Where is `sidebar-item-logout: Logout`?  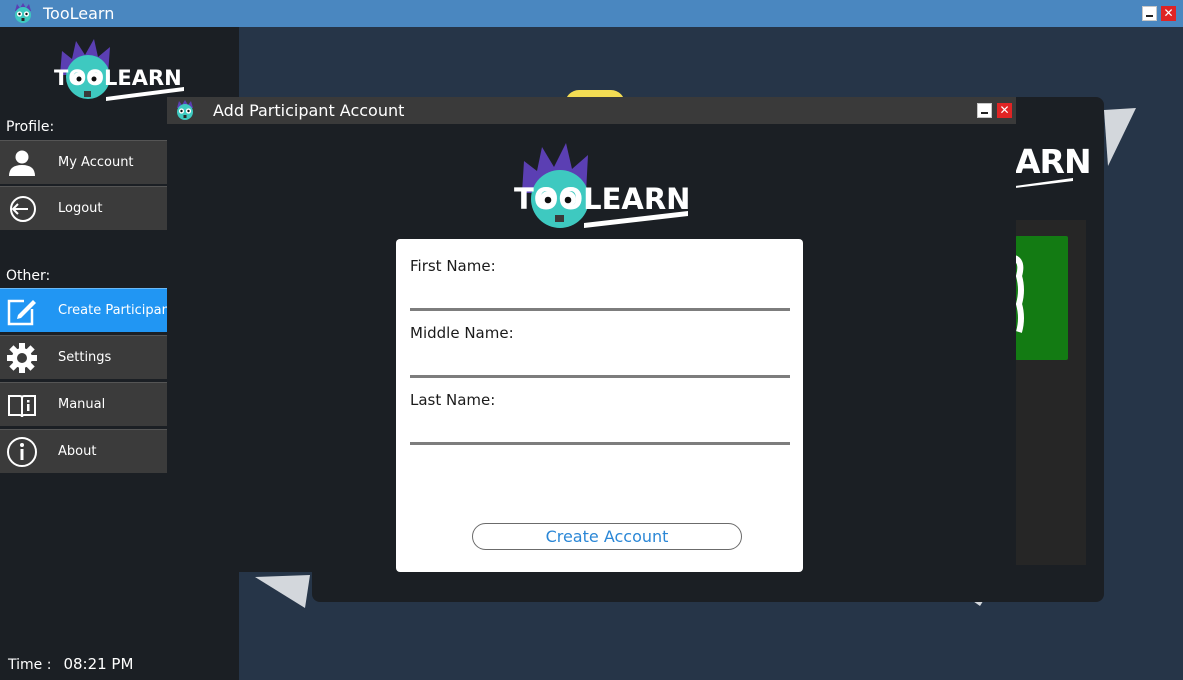
sidebar-item-logout: Logout is located at coordinates (83, 208).